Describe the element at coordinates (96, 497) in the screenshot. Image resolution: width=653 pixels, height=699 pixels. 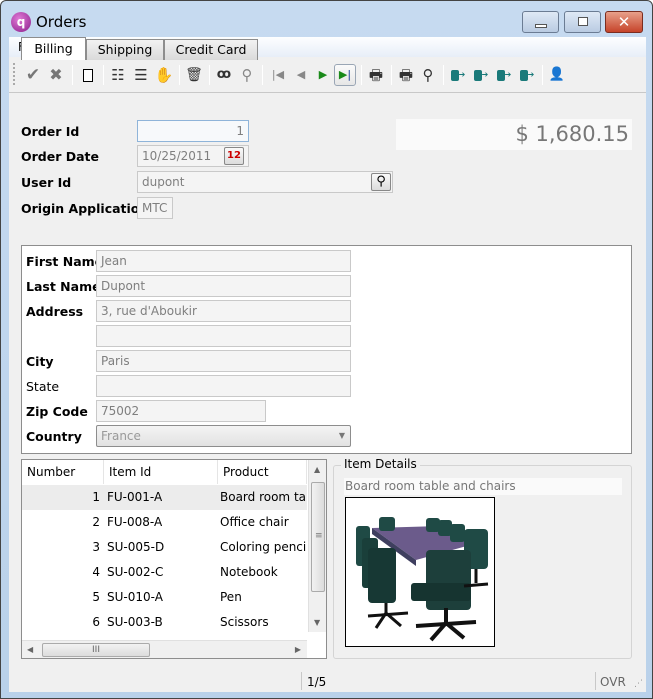
I see `cell-number: 1` at that location.